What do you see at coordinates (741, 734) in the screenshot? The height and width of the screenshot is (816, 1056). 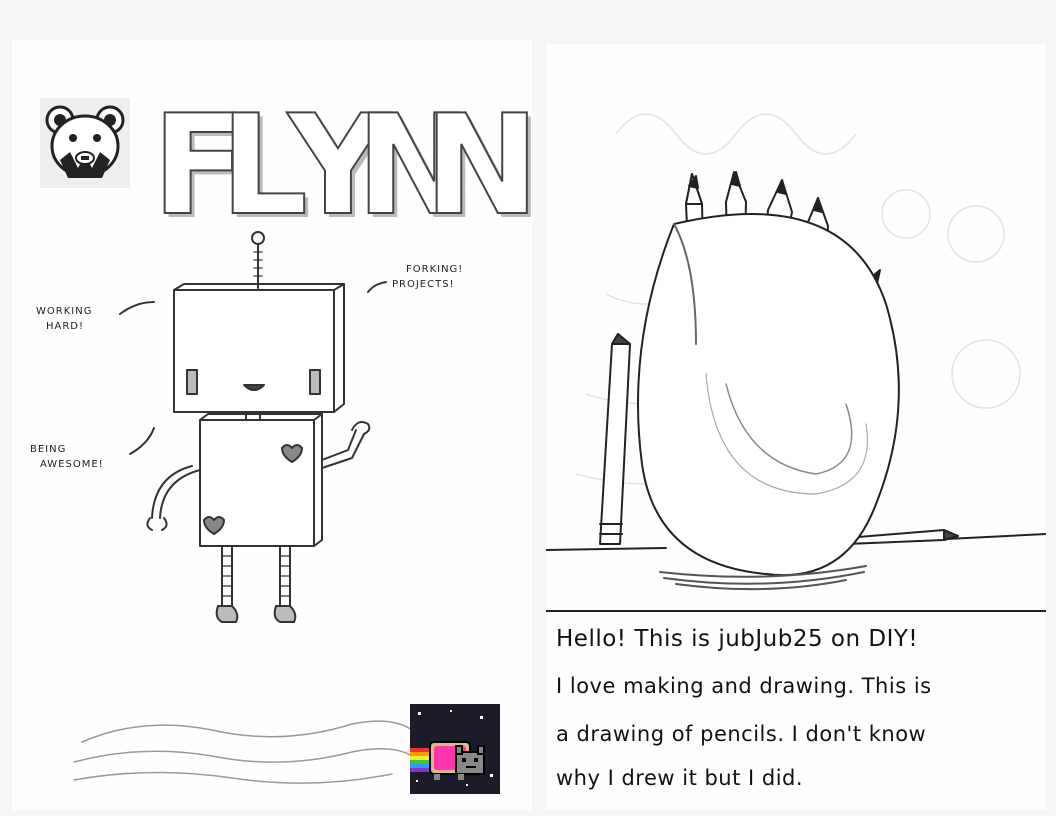 I see `note-line: a drawing of pencils. I don't know` at bounding box center [741, 734].